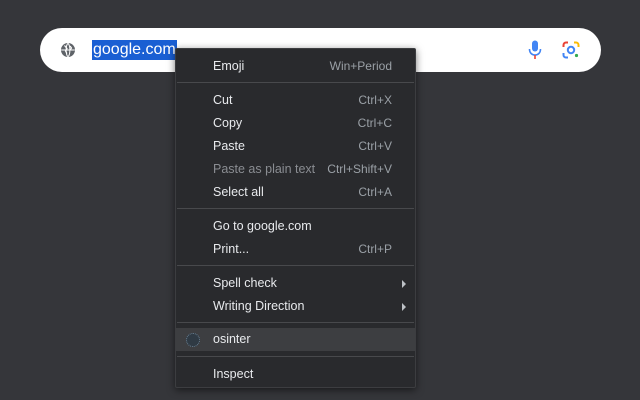  What do you see at coordinates (295, 123) in the screenshot?
I see `menu-item-copy: Copy Ctrl+C` at bounding box center [295, 123].